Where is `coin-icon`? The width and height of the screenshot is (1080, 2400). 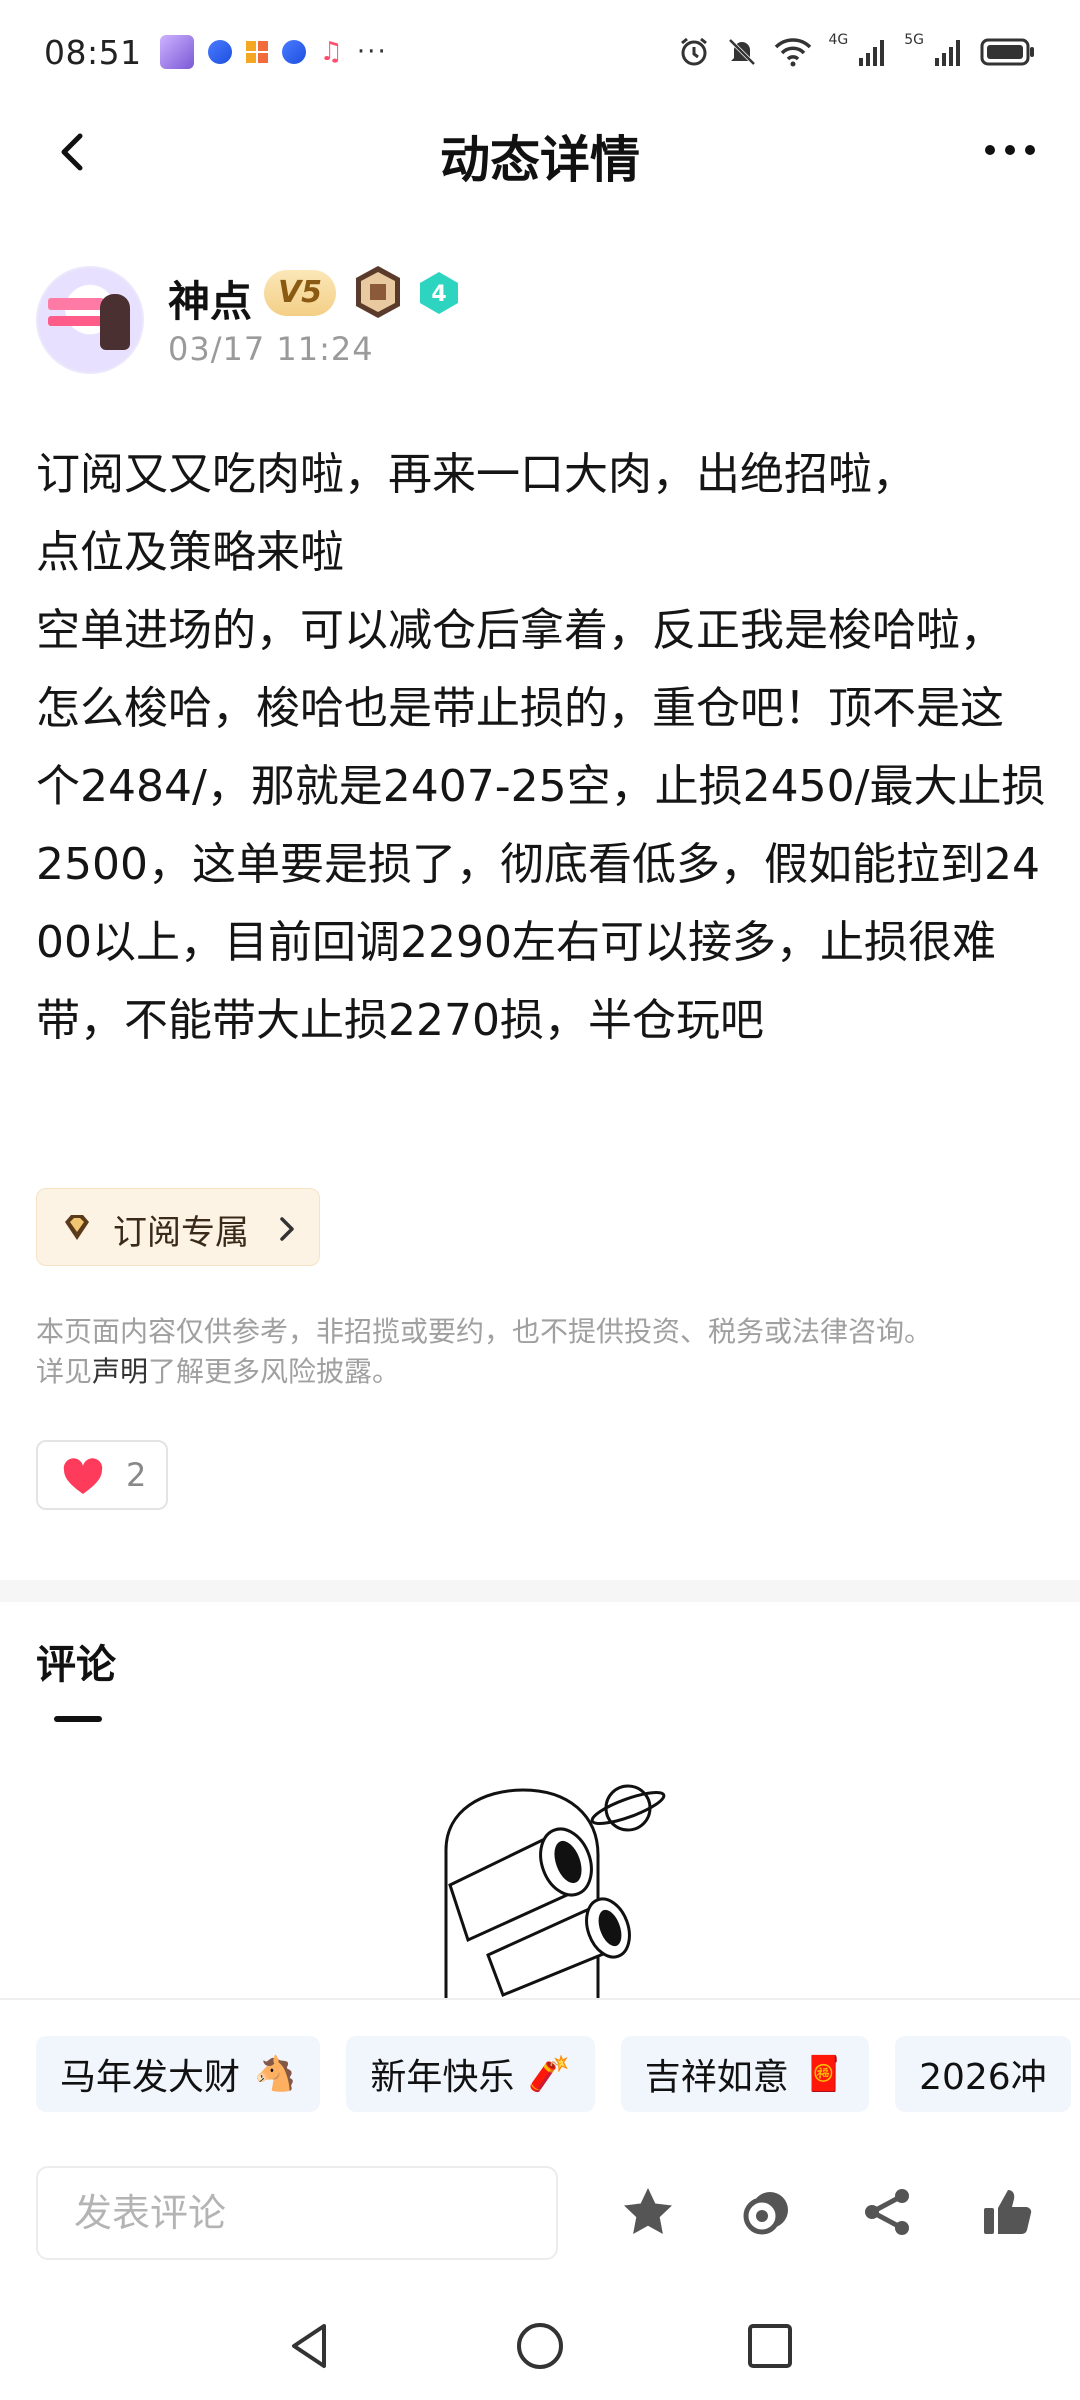
coin-icon is located at coordinates (768, 2212).